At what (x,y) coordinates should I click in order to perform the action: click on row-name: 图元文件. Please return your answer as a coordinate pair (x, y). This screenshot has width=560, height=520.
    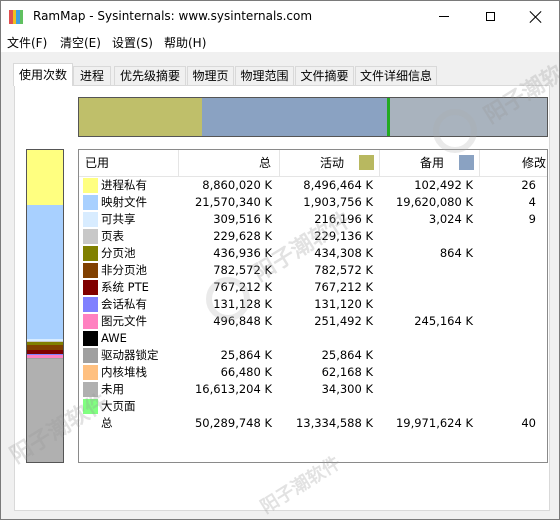
    Looking at the image, I should click on (124, 321).